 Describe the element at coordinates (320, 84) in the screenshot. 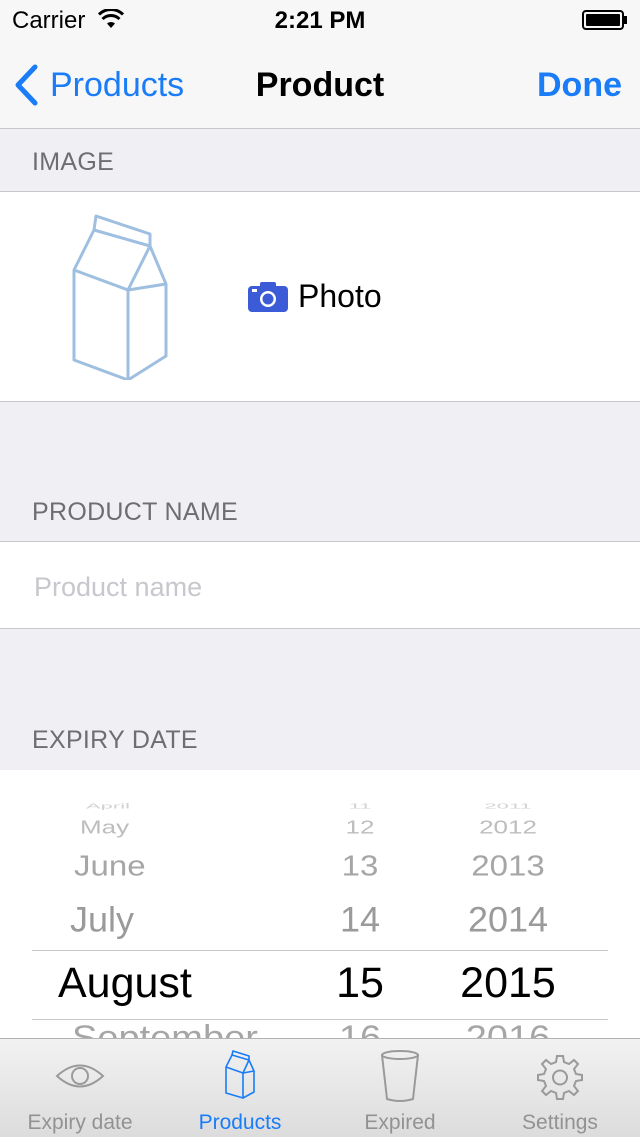

I see `navigation-bar: Products Product Done` at that location.